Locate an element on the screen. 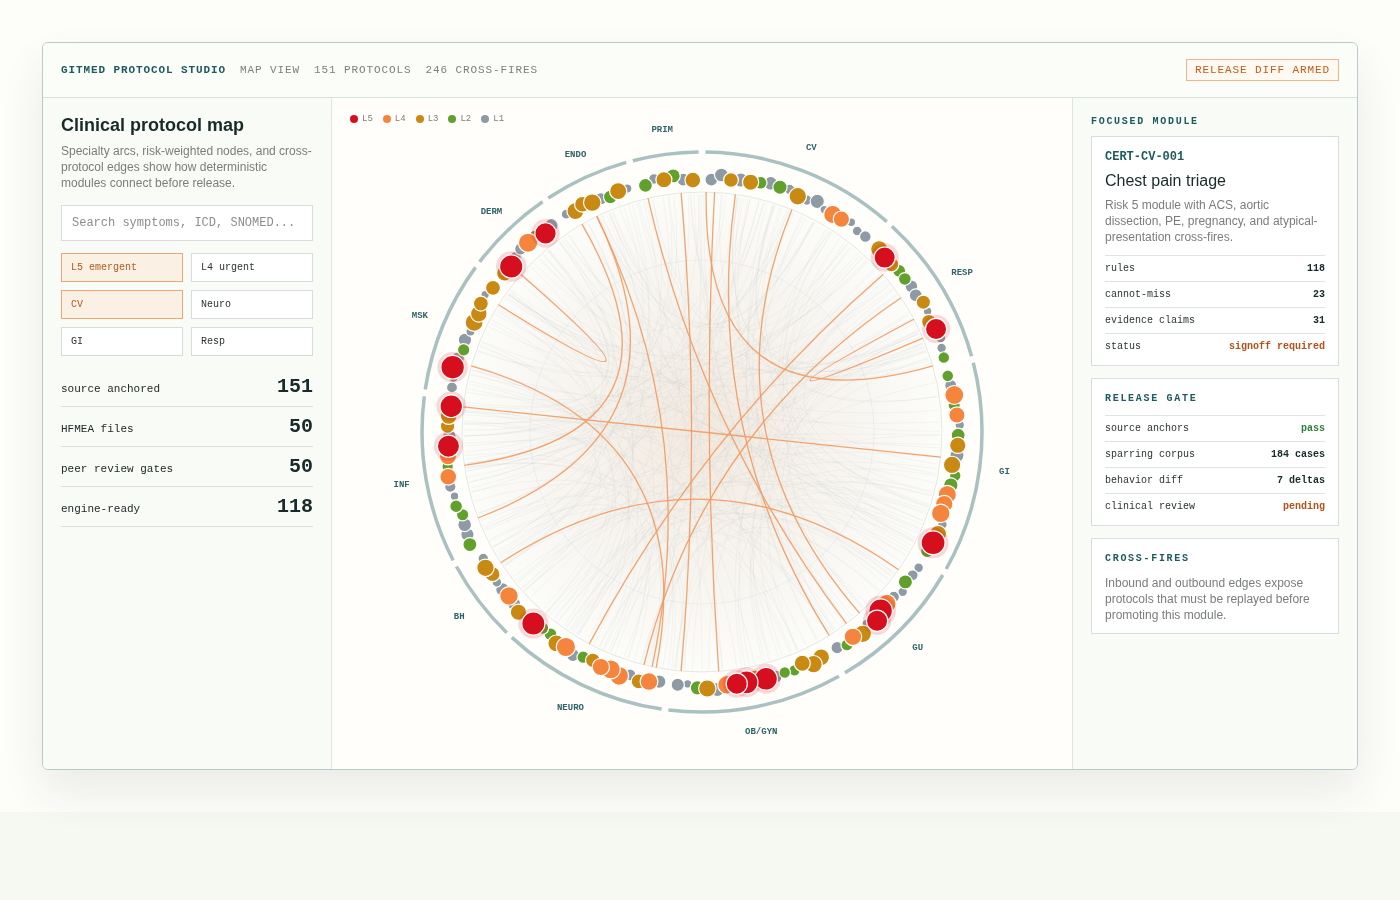 The width and height of the screenshot is (1400, 900). stat-label: HFMEA files is located at coordinates (97, 428).